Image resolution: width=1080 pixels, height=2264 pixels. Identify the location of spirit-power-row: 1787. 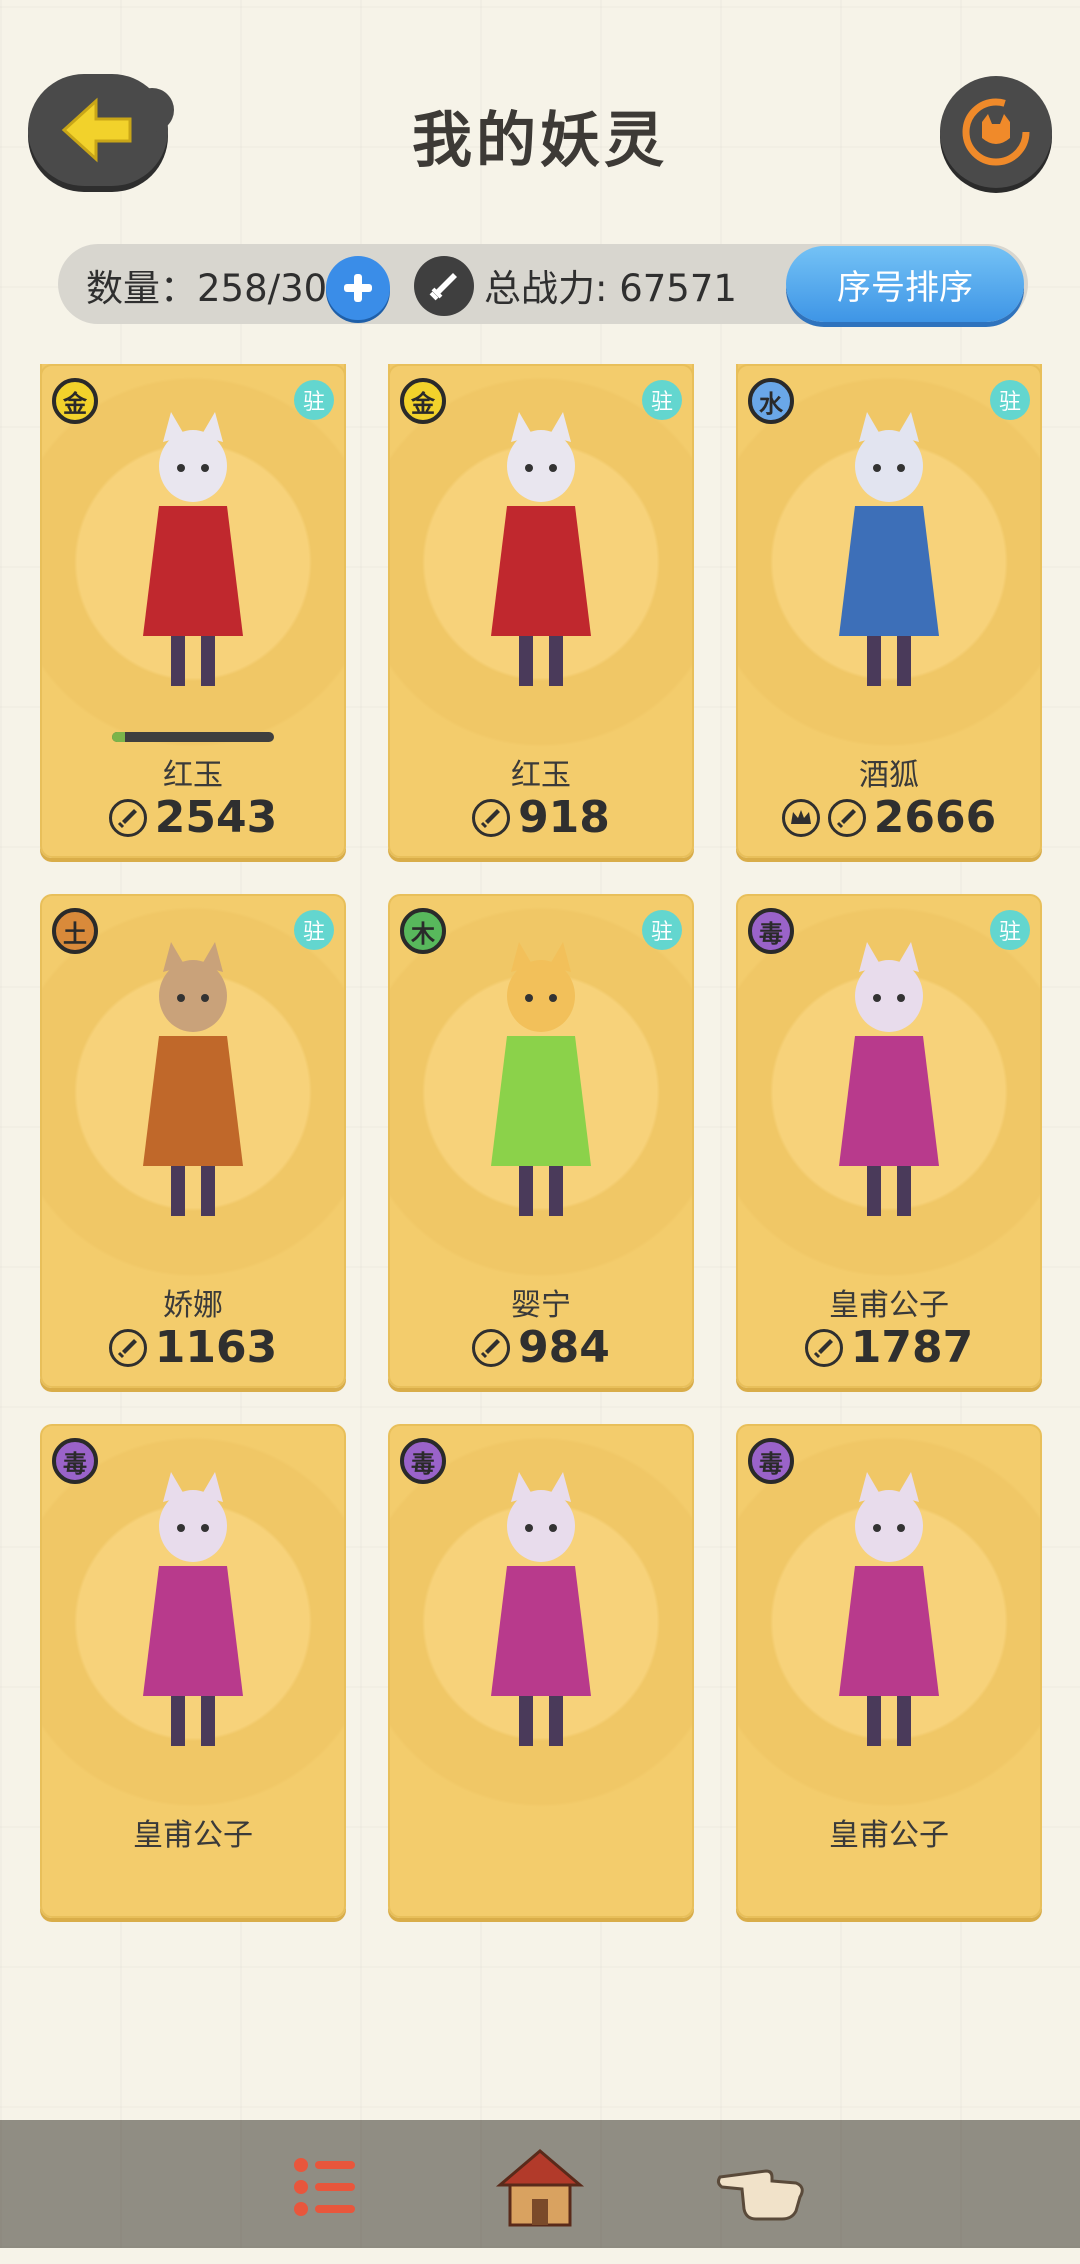
(889, 1347).